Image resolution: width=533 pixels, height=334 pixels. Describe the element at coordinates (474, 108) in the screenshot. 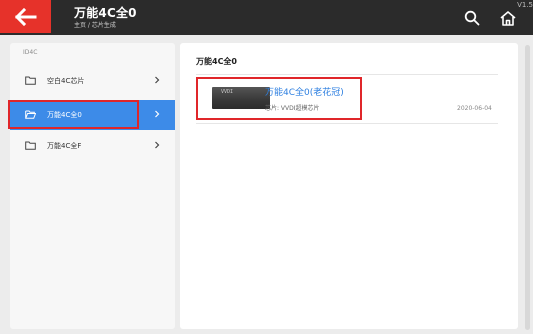

I see `product-date: 2020-06-04` at that location.